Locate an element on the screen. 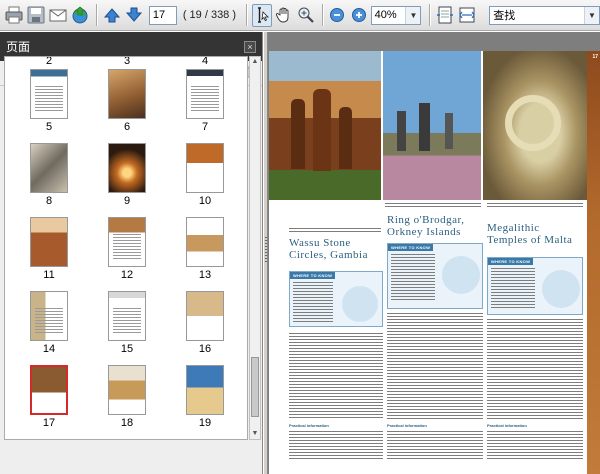 This screenshot has height=474, width=600. page-thumbnail-selected: 17 is located at coordinates (49, 397).